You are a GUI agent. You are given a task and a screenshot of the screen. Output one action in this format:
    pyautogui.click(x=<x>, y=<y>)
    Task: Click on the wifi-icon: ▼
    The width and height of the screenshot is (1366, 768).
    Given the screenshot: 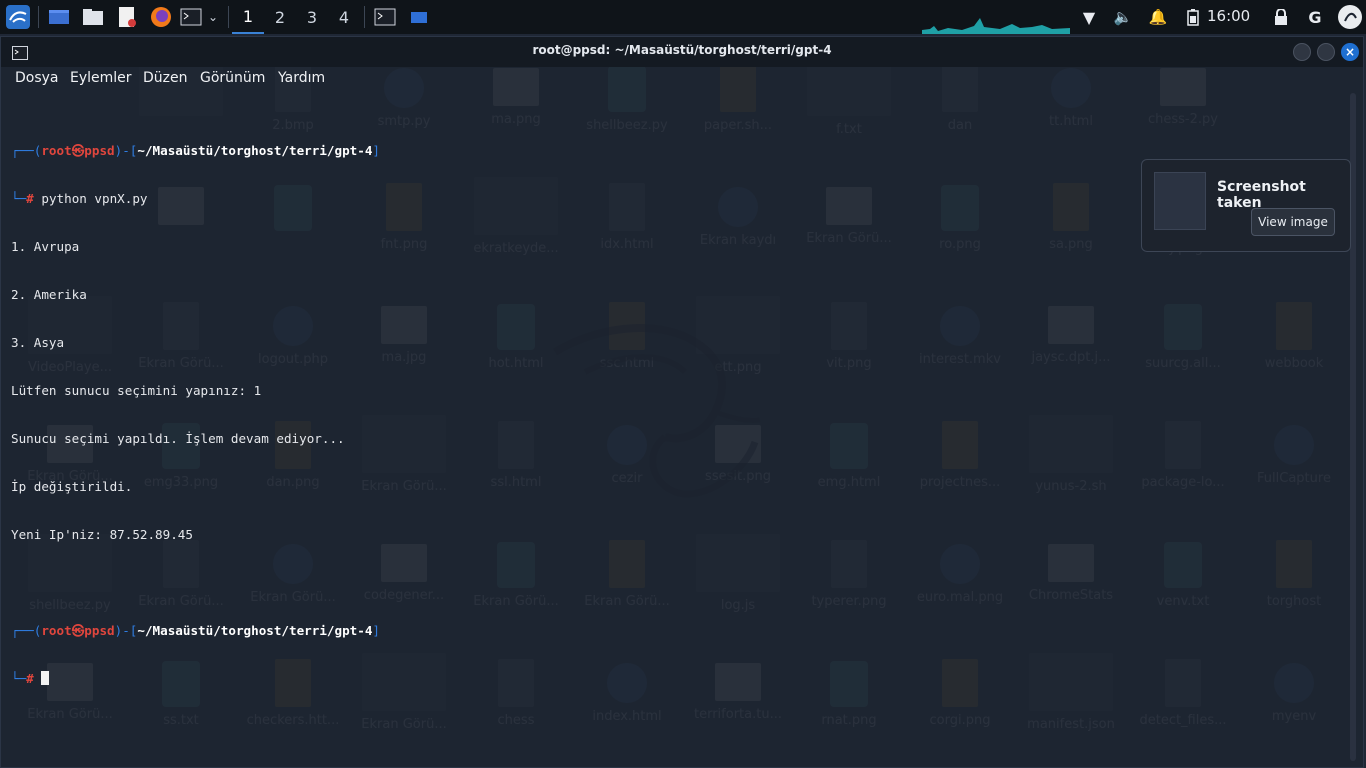 What is the action you would take?
    pyautogui.click(x=1089, y=17)
    